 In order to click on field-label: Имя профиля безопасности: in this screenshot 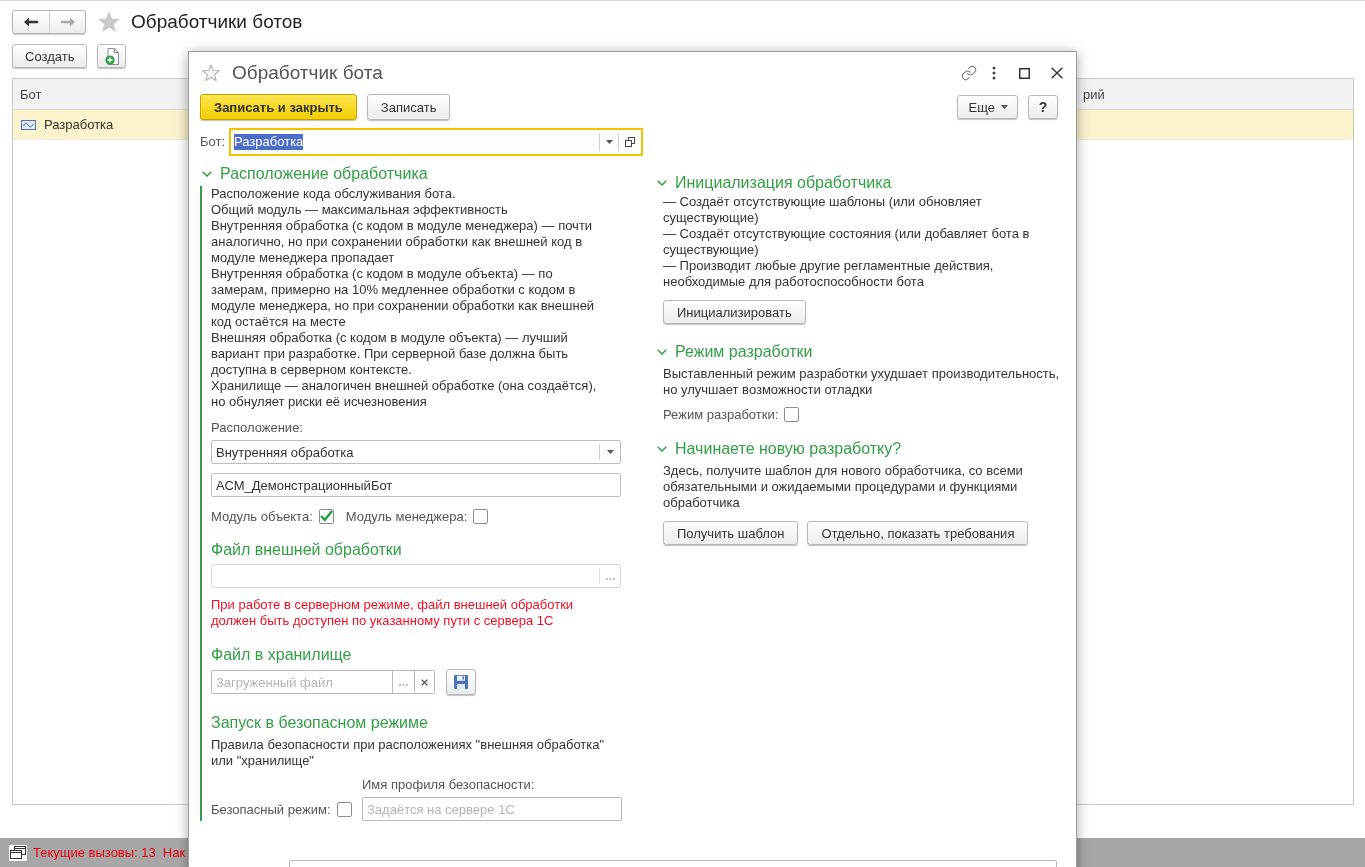, I will do `click(449, 785)`.